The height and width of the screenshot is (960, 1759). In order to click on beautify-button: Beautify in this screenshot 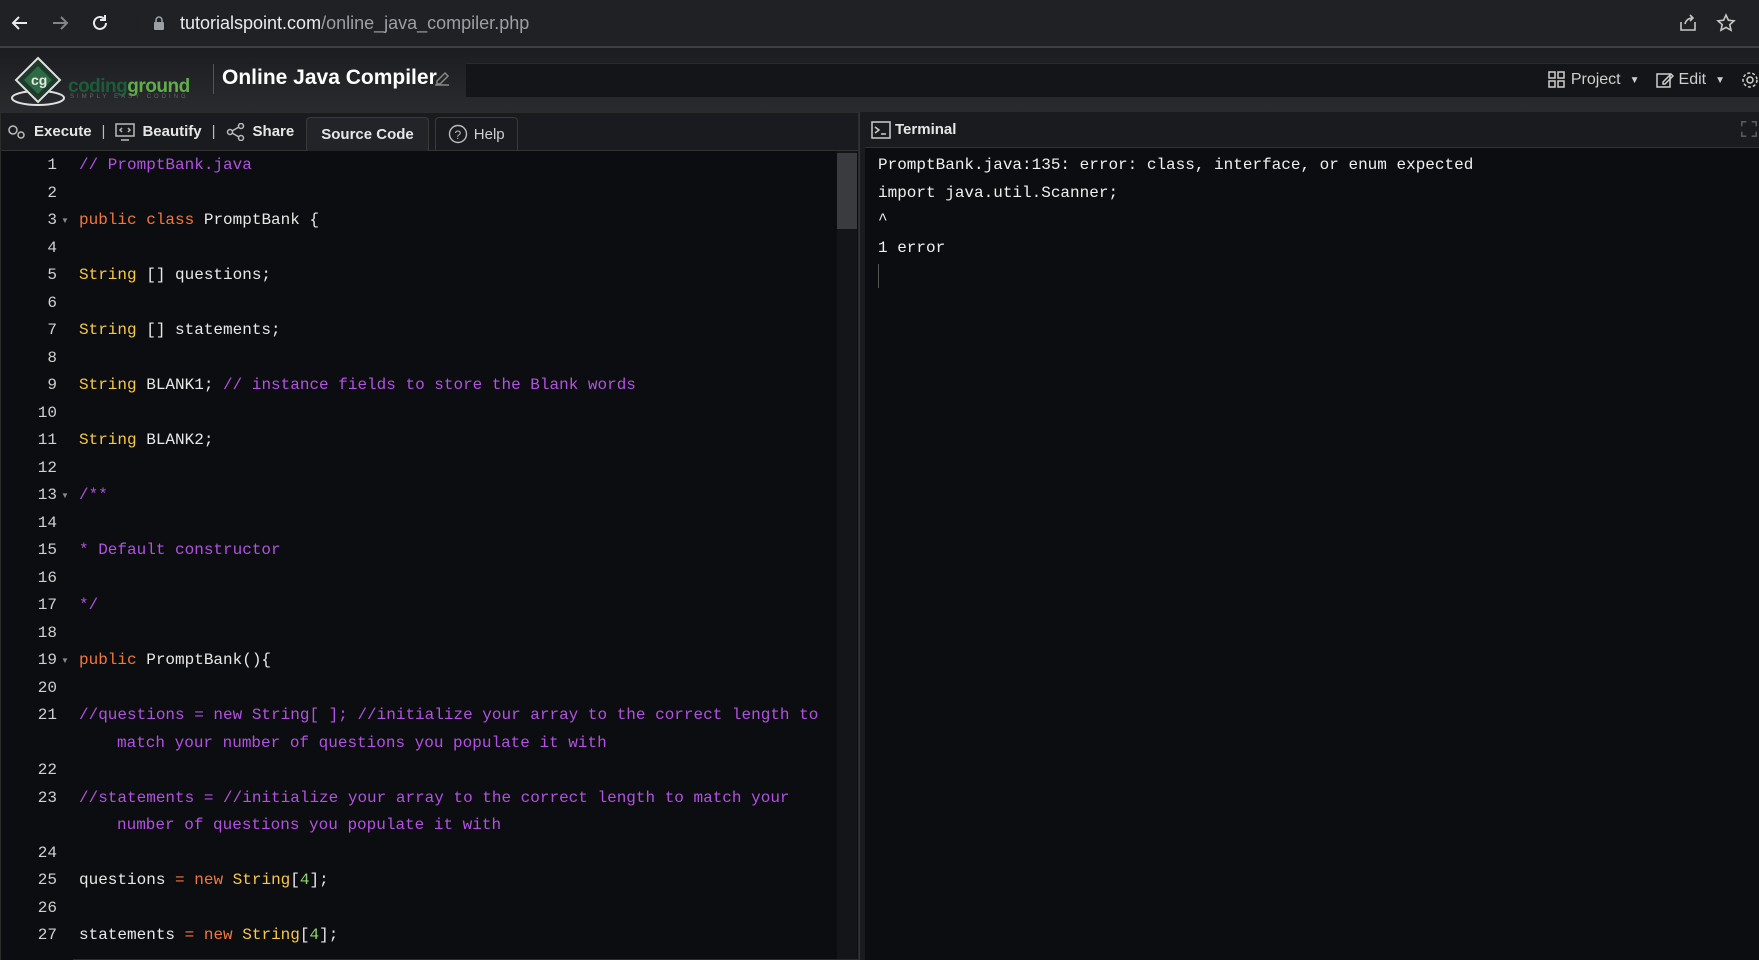, I will do `click(158, 132)`.